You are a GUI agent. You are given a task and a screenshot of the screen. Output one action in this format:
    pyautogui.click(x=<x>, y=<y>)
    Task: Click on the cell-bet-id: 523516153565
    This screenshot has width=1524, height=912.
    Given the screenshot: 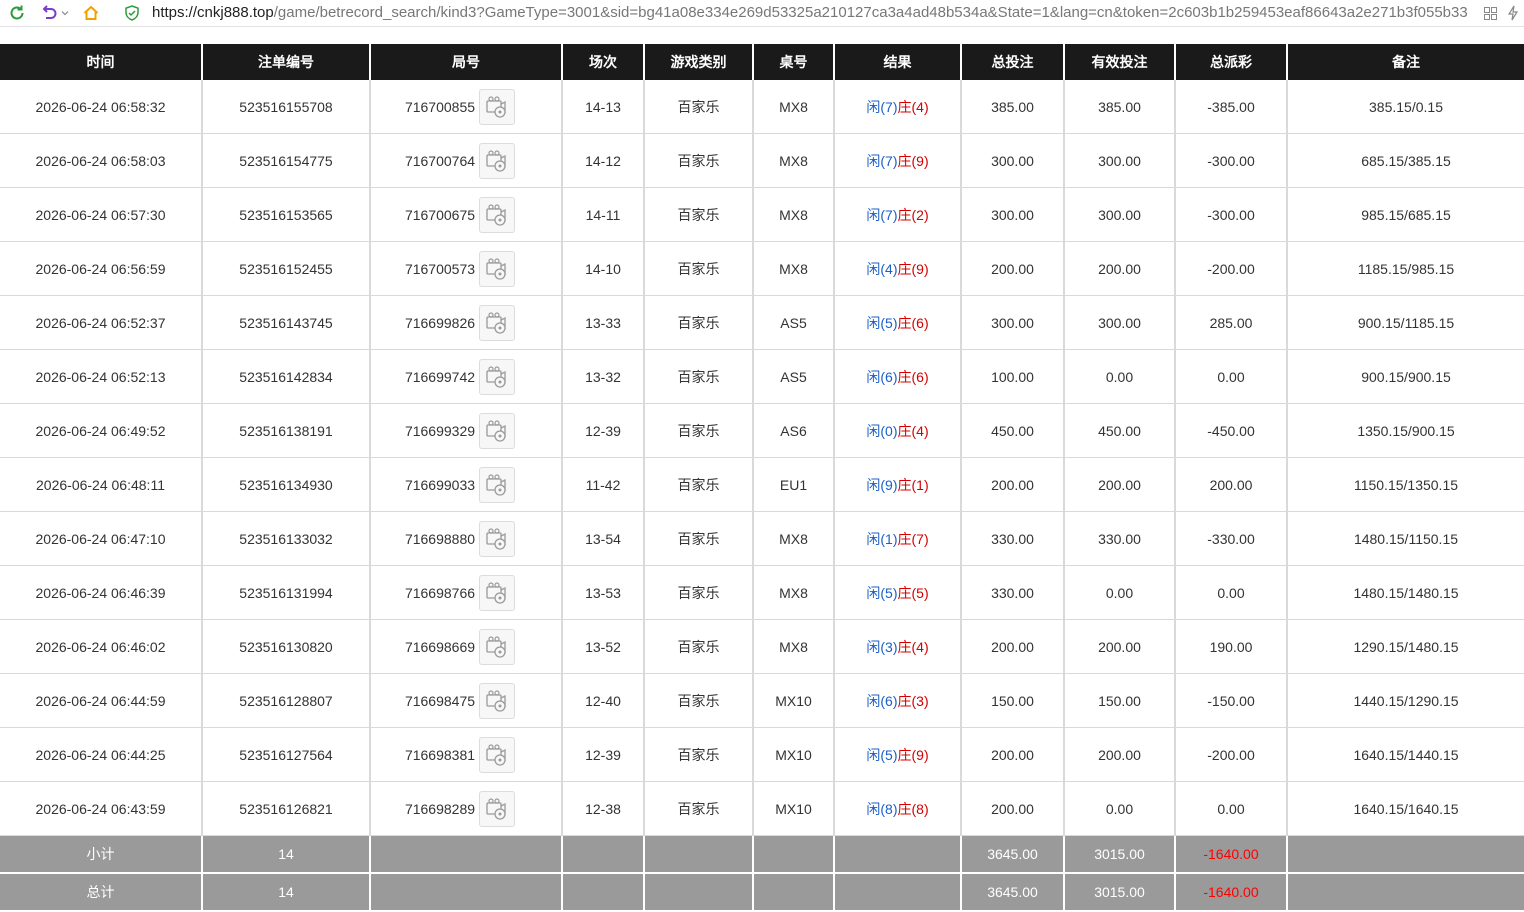 What is the action you would take?
    pyautogui.click(x=285, y=214)
    